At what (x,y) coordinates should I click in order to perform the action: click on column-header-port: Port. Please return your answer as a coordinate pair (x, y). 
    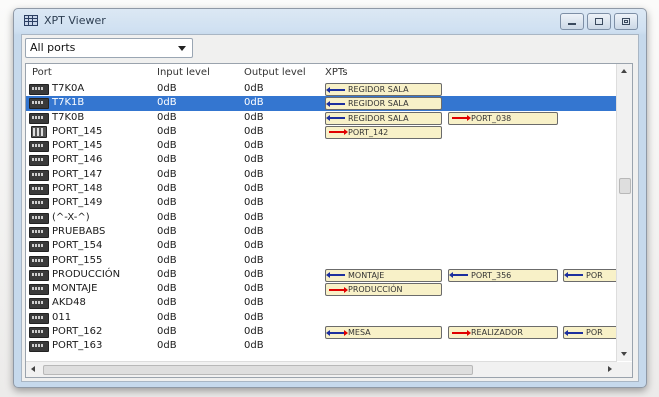
    Looking at the image, I should click on (42, 72).